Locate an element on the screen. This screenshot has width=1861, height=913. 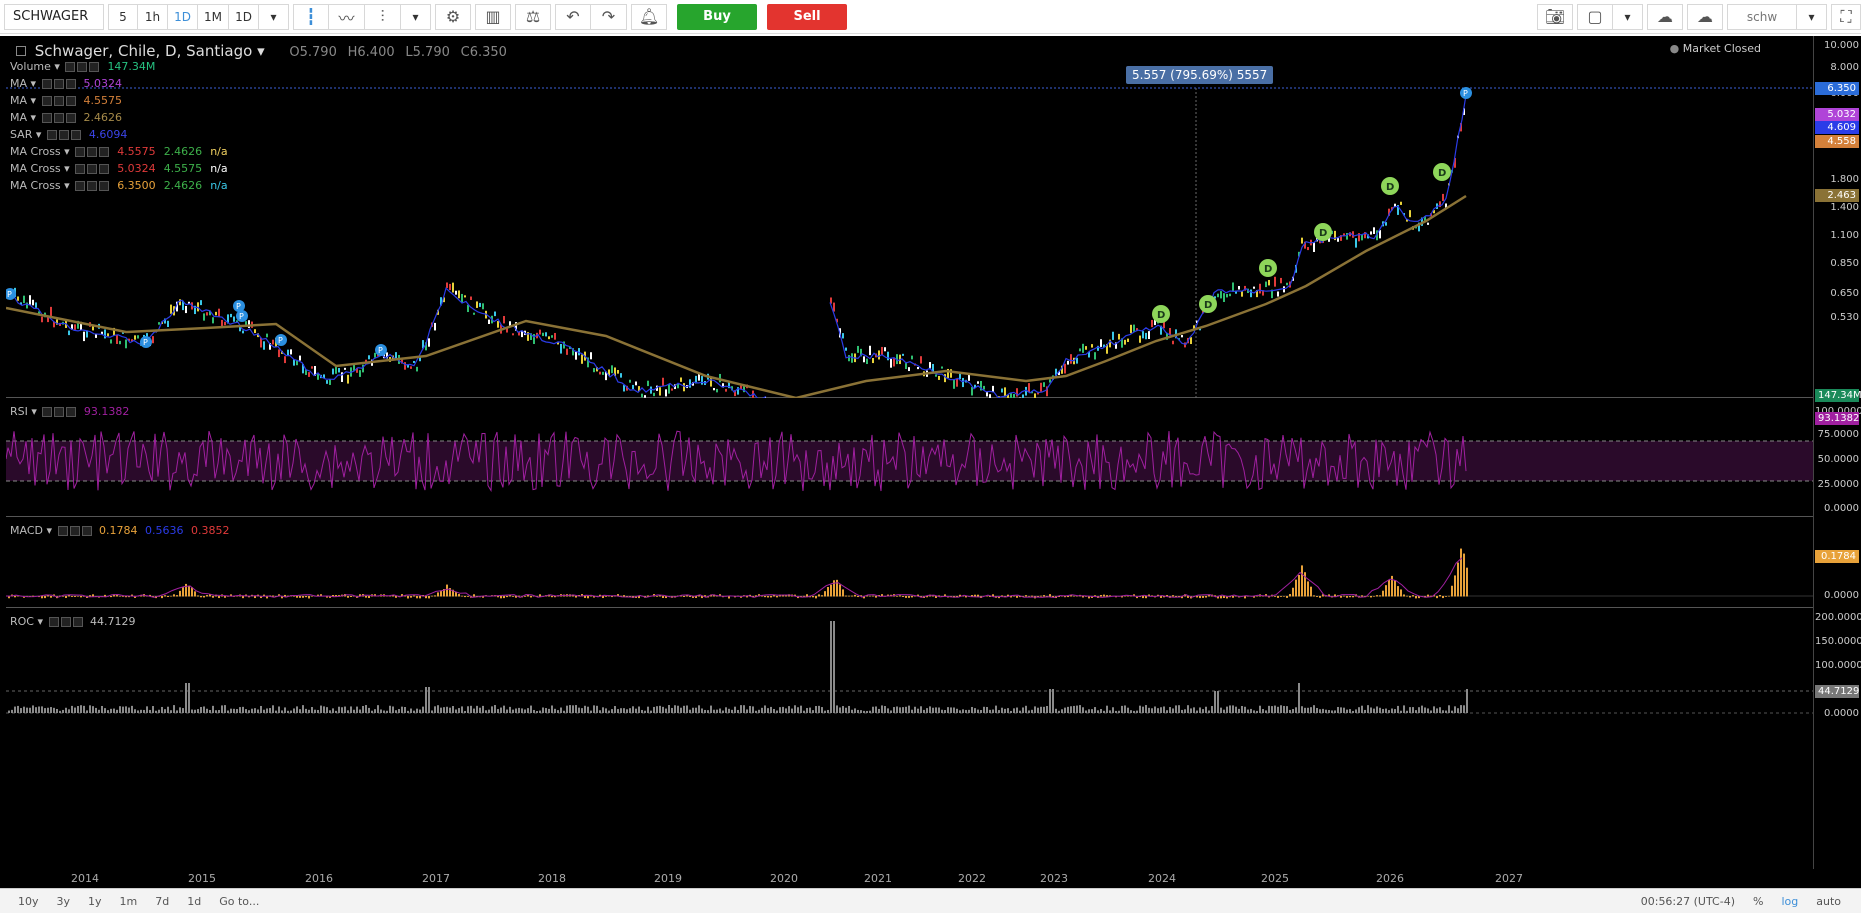
interval-1m: 1M is located at coordinates (213, 16).